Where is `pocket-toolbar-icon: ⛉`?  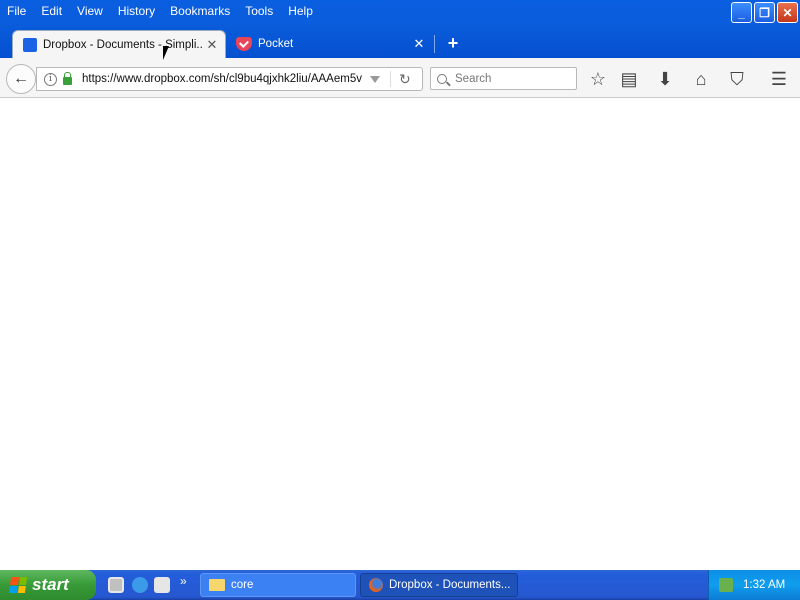
pocket-toolbar-icon: ⛉ is located at coordinates (737, 79).